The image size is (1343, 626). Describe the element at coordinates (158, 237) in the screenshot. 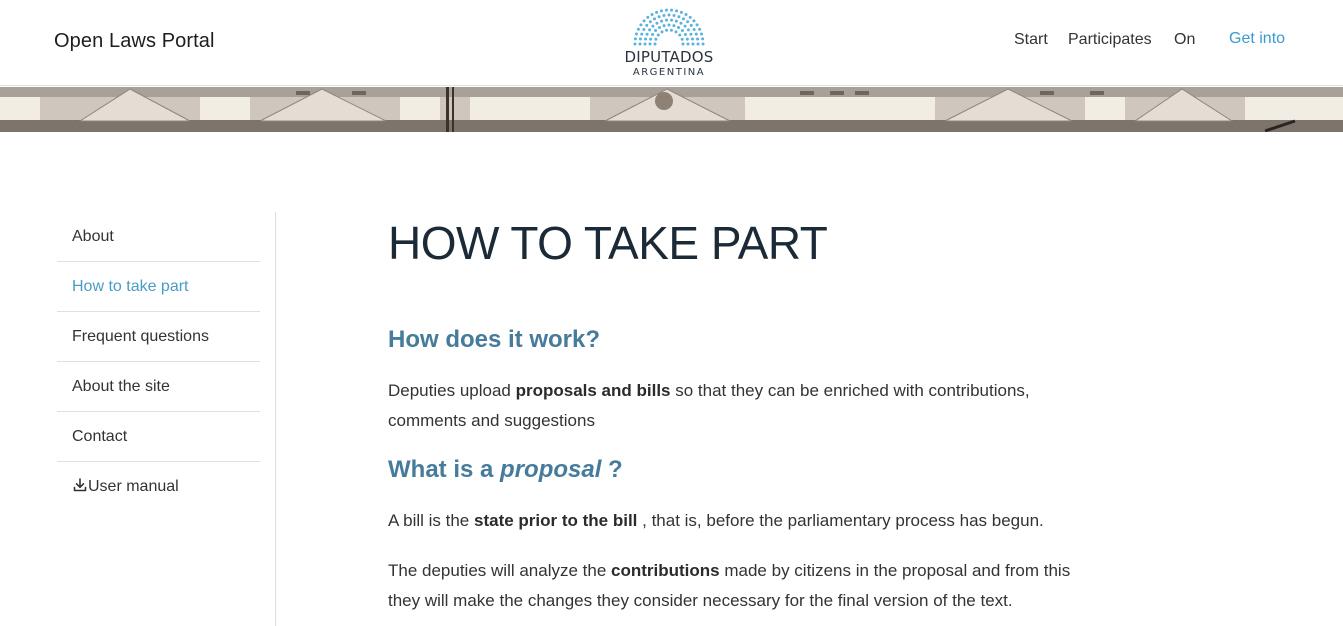

I see `sidebar-item-about: About` at that location.